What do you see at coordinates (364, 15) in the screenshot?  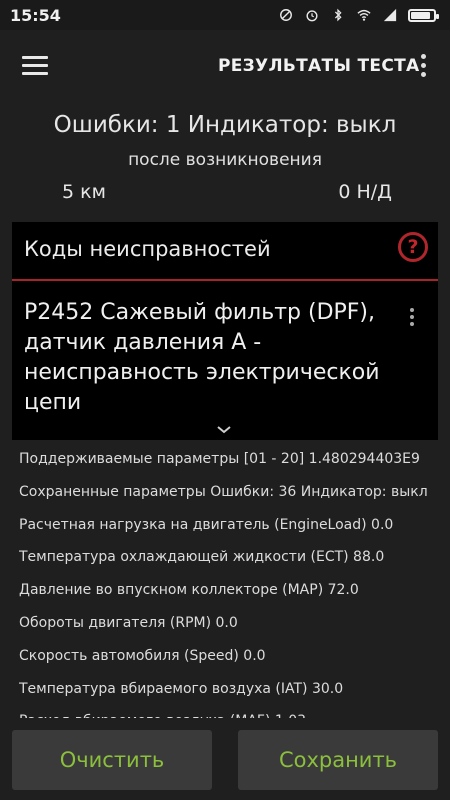 I see `wifi-icon` at bounding box center [364, 15].